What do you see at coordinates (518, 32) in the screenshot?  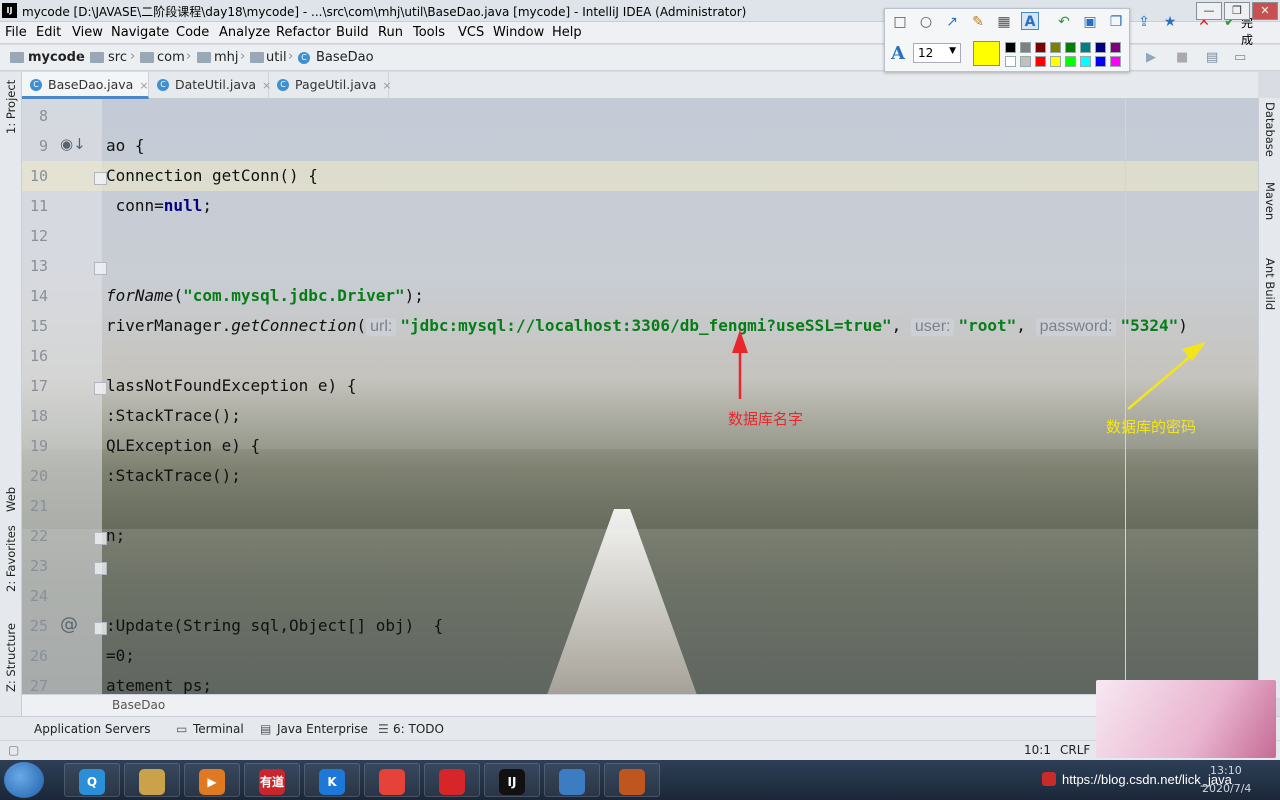 I see `menu-window: Window` at bounding box center [518, 32].